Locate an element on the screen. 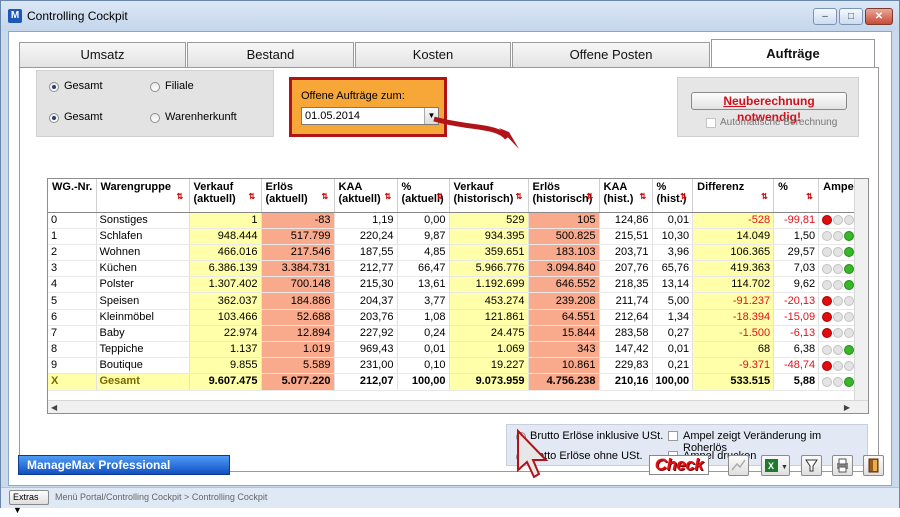  mouse-cursor-icon is located at coordinates (533, 453).